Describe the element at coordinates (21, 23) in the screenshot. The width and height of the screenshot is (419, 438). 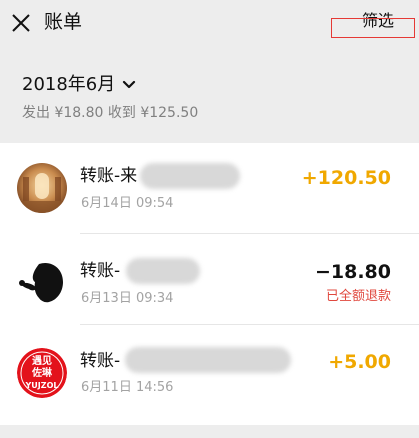
I see `close-icon` at that location.